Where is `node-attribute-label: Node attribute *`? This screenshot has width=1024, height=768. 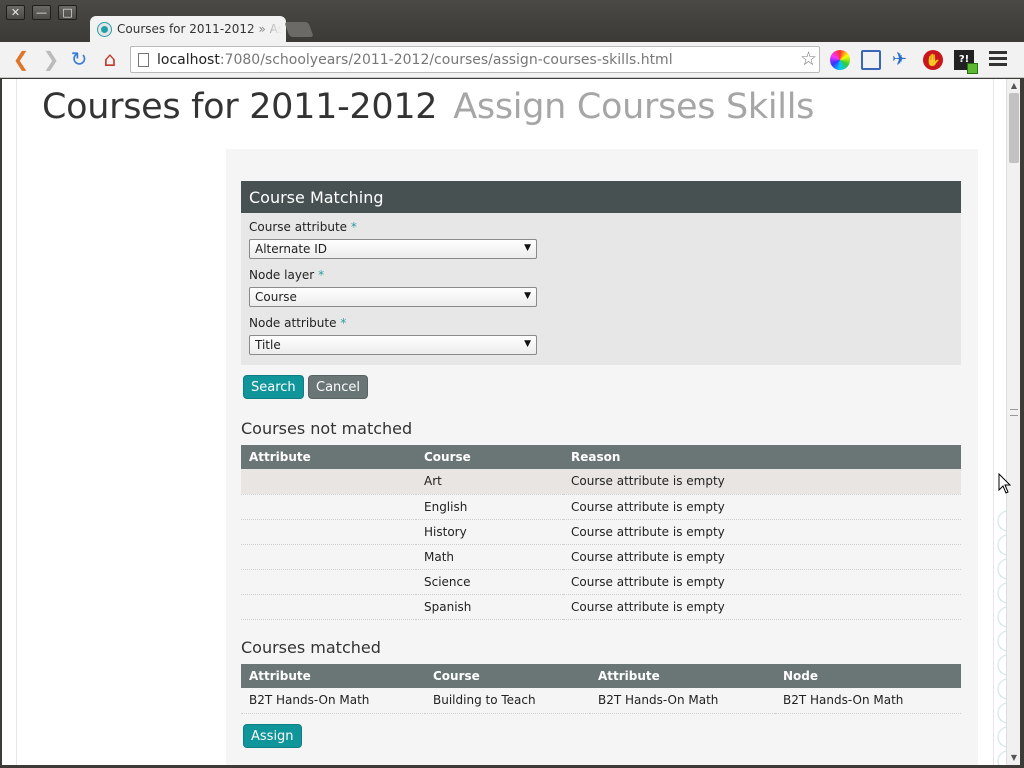 node-attribute-label: Node attribute * is located at coordinates (298, 323).